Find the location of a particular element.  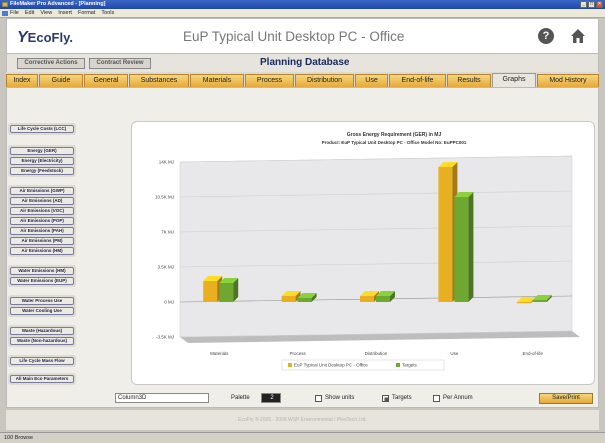

legend-label: Targets is located at coordinates (410, 365).